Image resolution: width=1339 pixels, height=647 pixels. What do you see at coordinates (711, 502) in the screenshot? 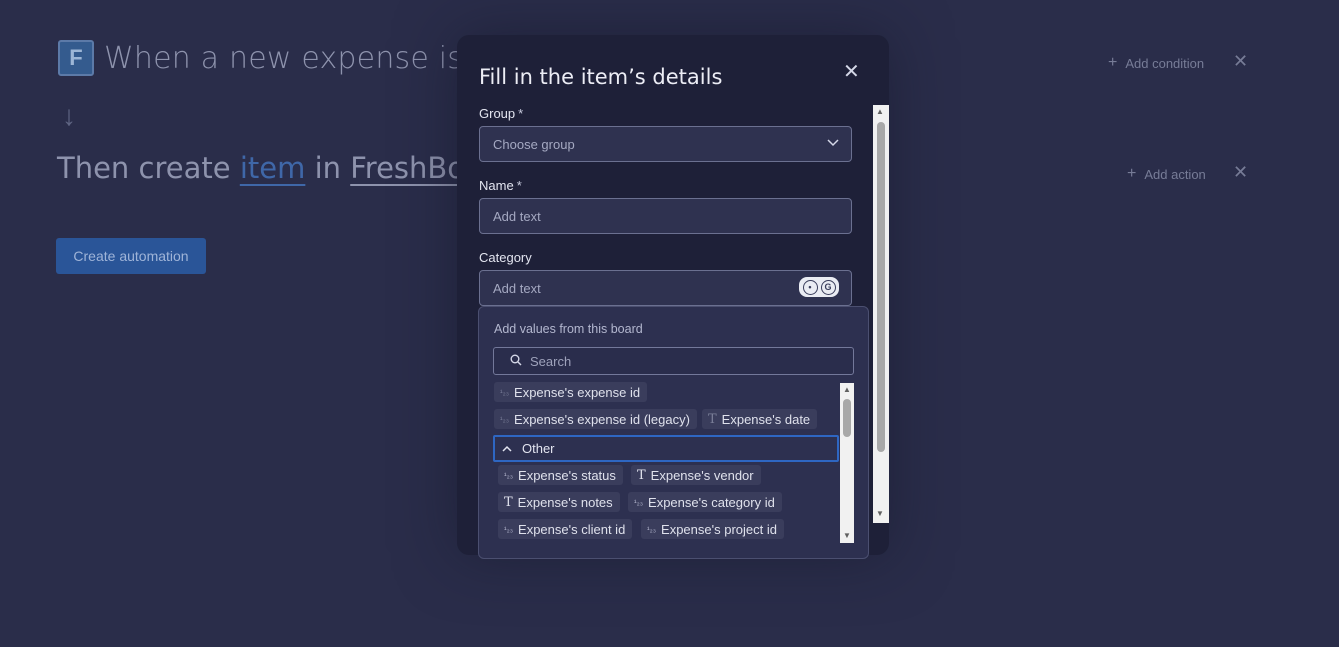
I see `chip-label: Expense's category id` at bounding box center [711, 502].